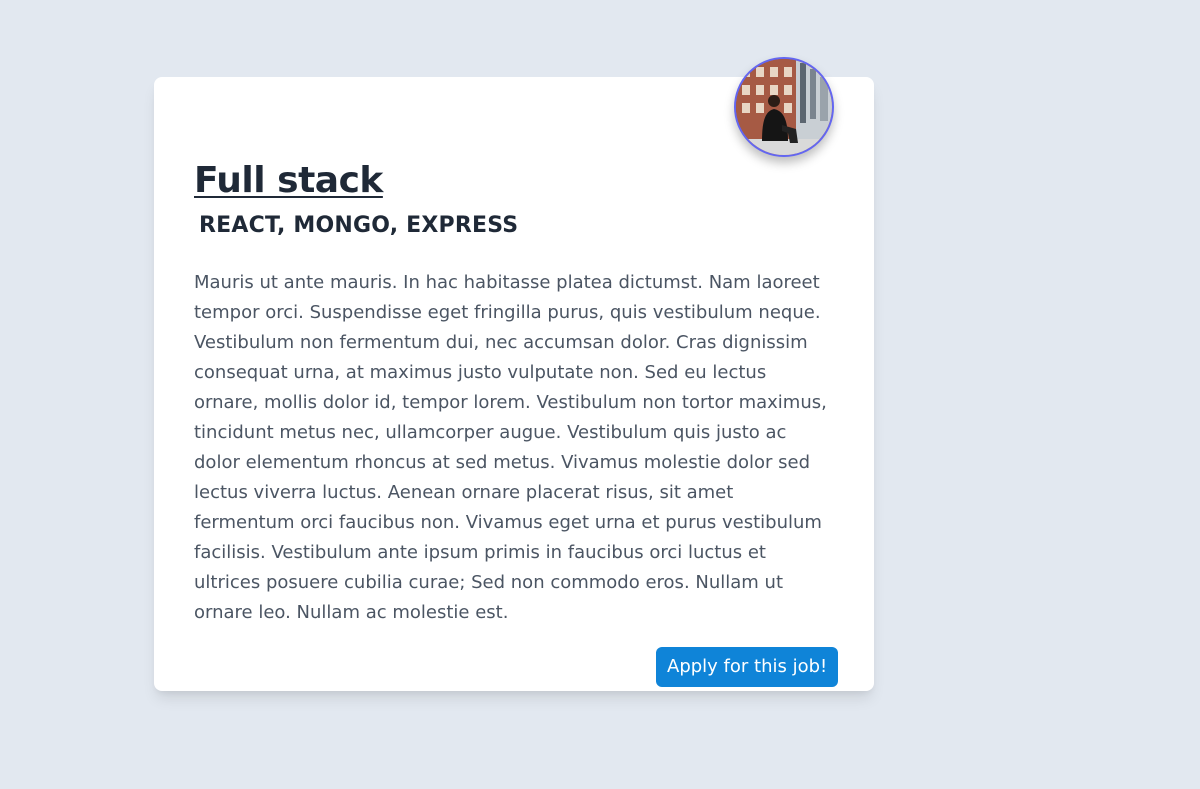 The height and width of the screenshot is (789, 1200). Describe the element at coordinates (747, 667) in the screenshot. I see `apply-button: Apply for this job!` at that location.